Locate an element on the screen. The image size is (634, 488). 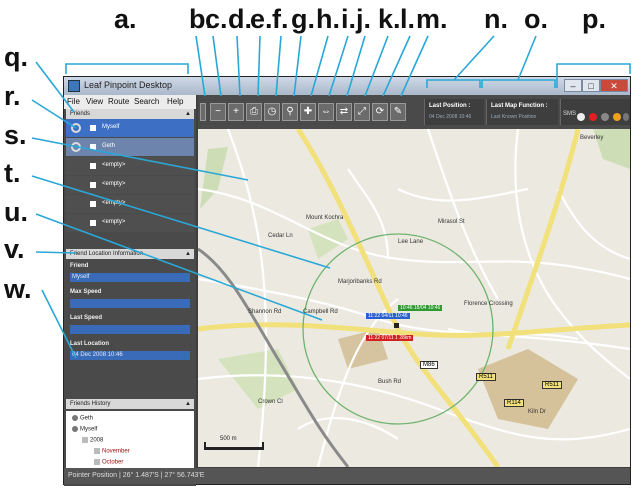
title-bar: Leaf Pinpoint Desktop – □ ✕ is located at coordinates (347, 86).